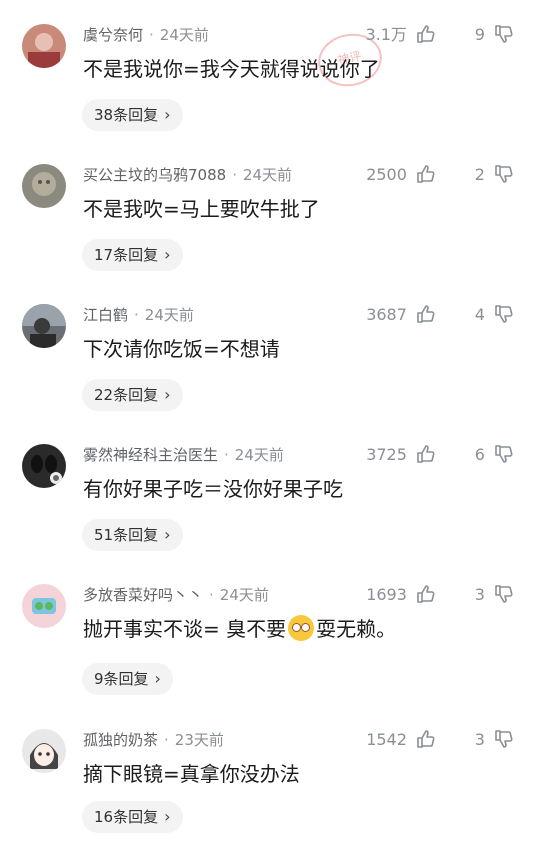 This screenshot has width=540, height=847. Describe the element at coordinates (138, 315) in the screenshot. I see `comment-meta: 江白鹤 · 24天前` at that location.